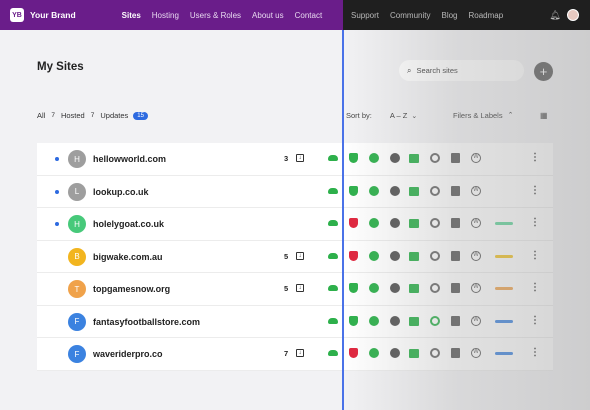 This screenshot has height=410, width=590. What do you see at coordinates (295, 192) in the screenshot?
I see `site-row: Llookup.co.uk W ⋮` at bounding box center [295, 192].